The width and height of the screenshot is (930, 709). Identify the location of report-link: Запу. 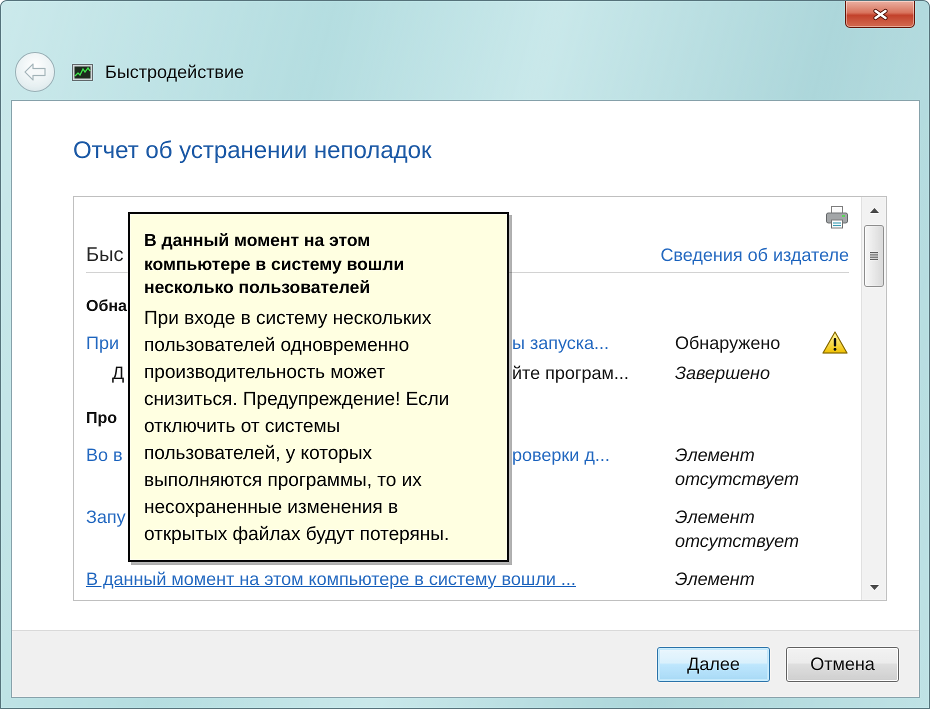
(106, 517).